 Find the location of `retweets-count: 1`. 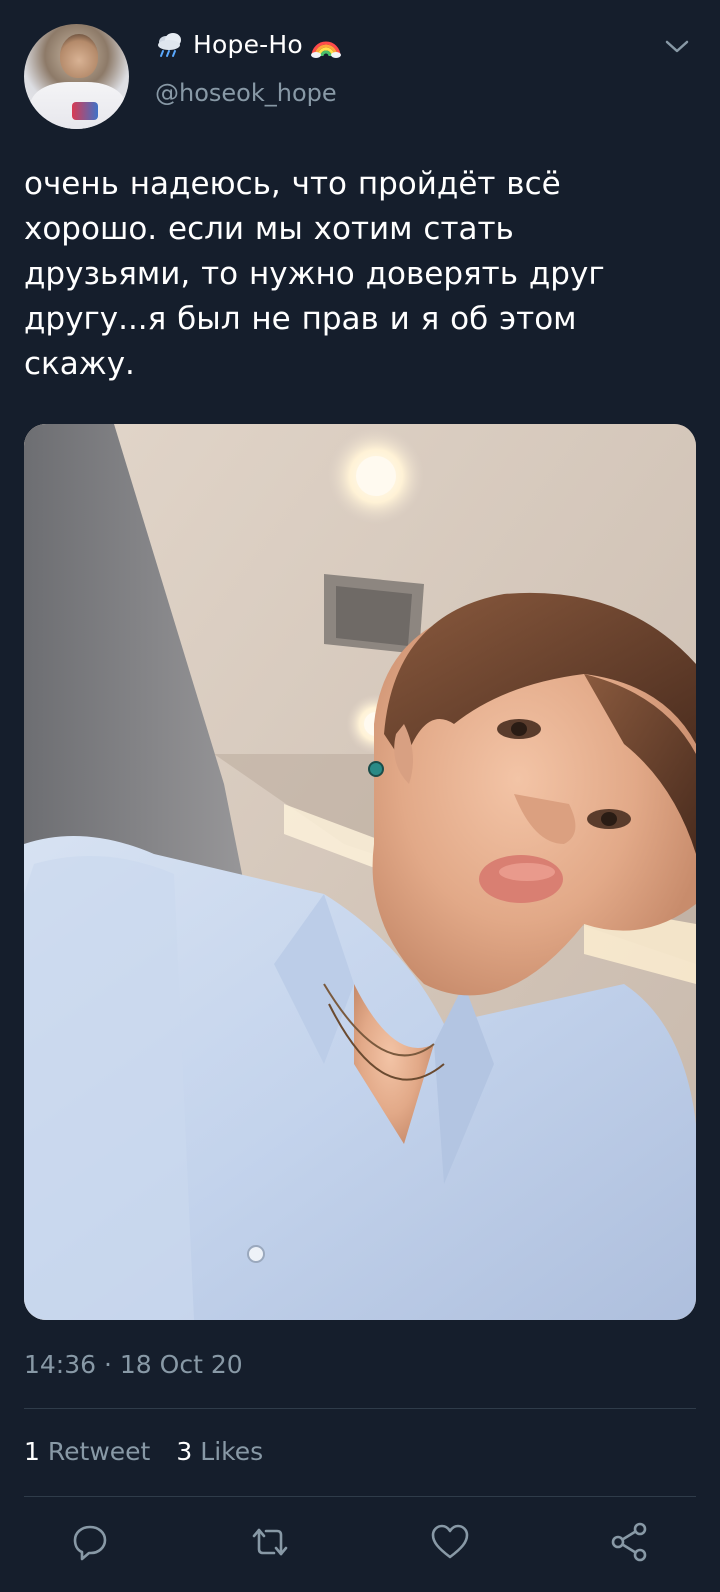

retweets-count: 1 is located at coordinates (32, 1451).